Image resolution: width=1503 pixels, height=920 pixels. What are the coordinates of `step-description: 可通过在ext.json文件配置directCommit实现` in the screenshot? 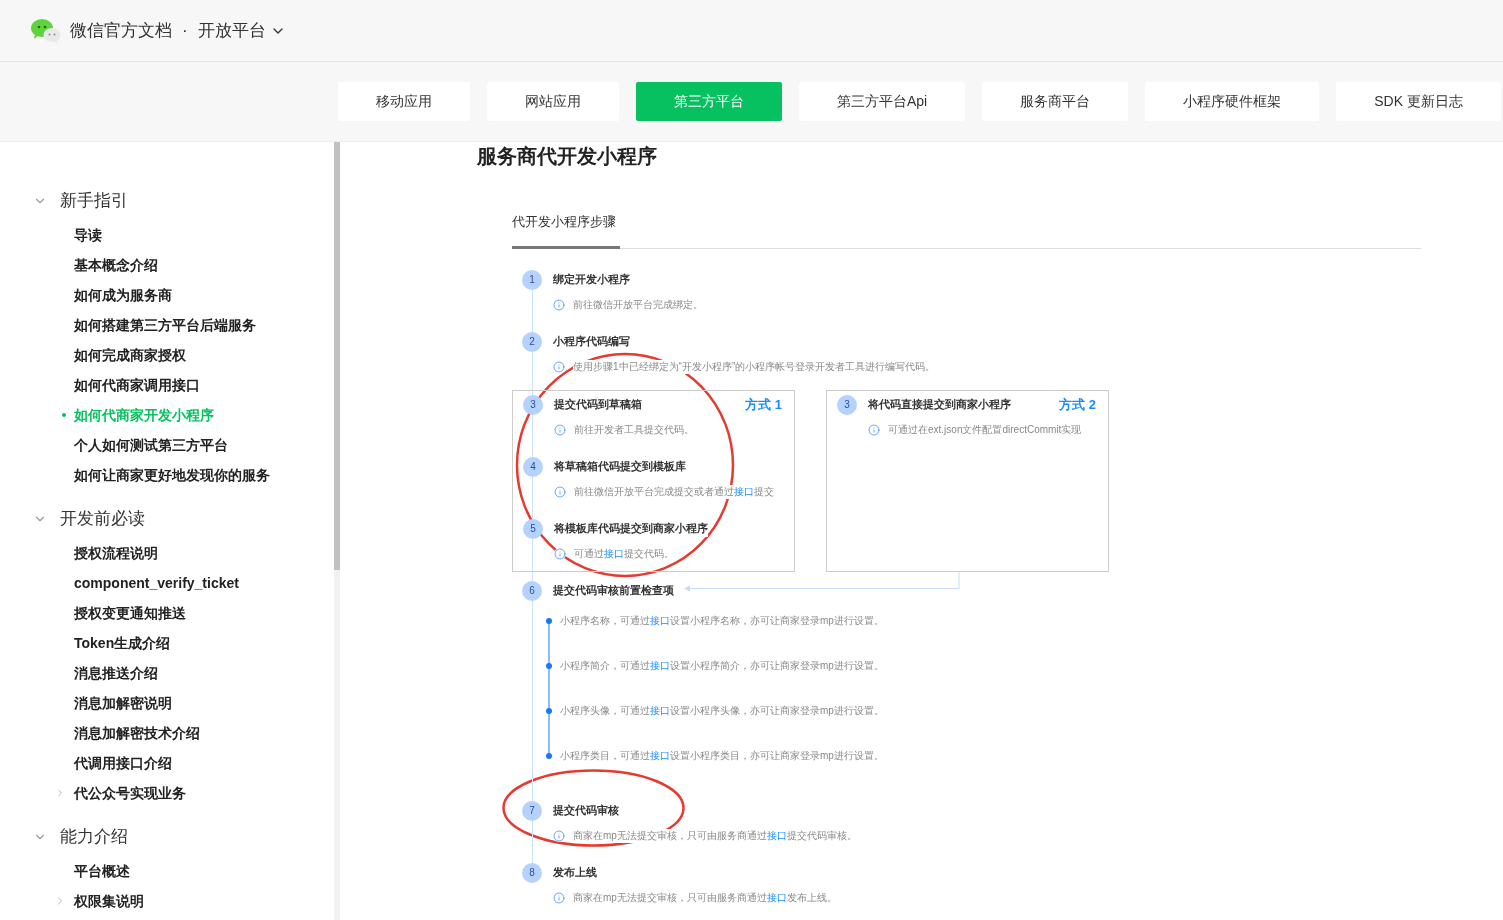 It's located at (985, 429).